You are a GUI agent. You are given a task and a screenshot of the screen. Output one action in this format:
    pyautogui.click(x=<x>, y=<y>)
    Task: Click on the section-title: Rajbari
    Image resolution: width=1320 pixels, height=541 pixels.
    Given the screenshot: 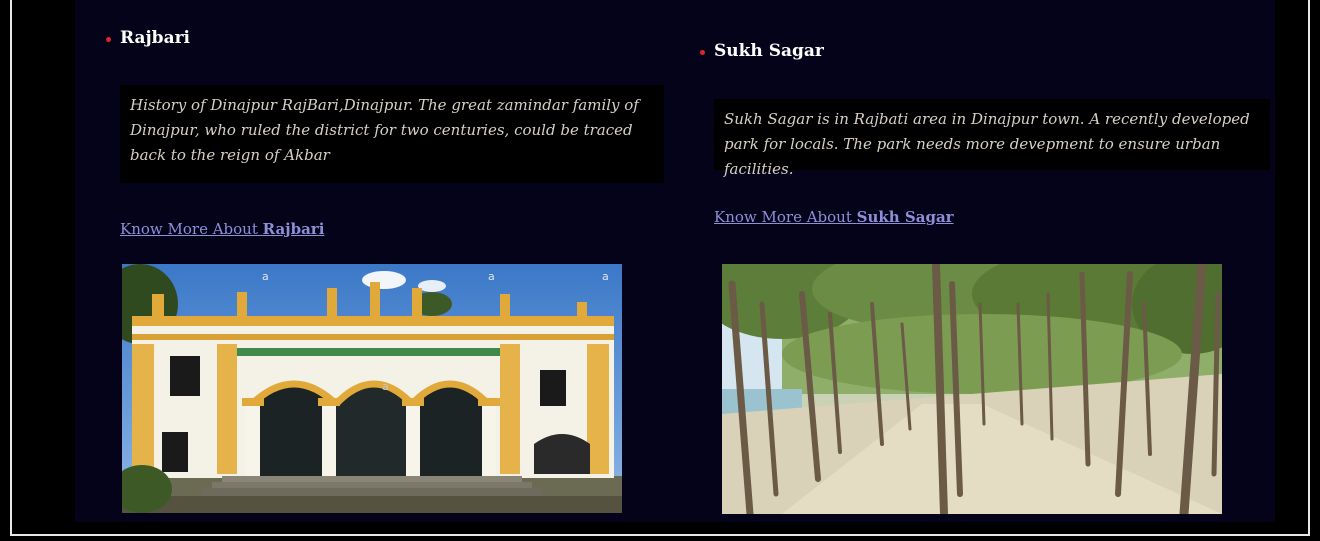 What is the action you would take?
    pyautogui.click(x=155, y=38)
    